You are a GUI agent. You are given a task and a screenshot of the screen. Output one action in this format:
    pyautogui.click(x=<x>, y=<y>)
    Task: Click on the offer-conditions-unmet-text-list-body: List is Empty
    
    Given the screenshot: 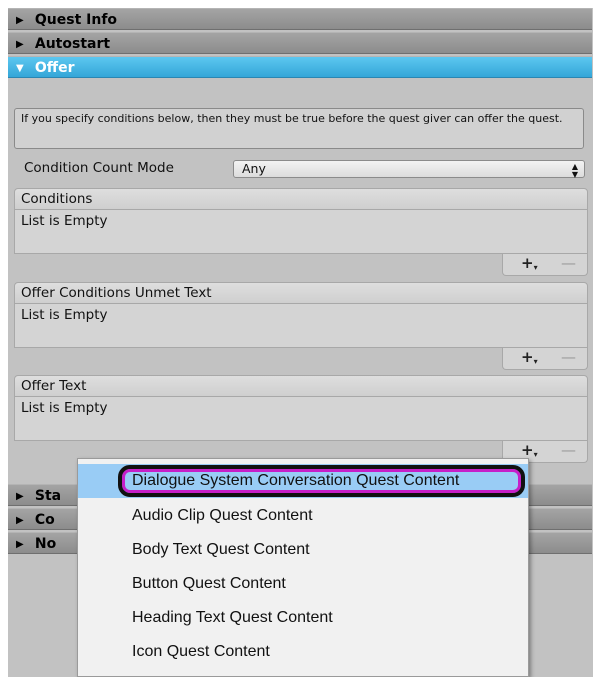 What is the action you would take?
    pyautogui.click(x=301, y=326)
    